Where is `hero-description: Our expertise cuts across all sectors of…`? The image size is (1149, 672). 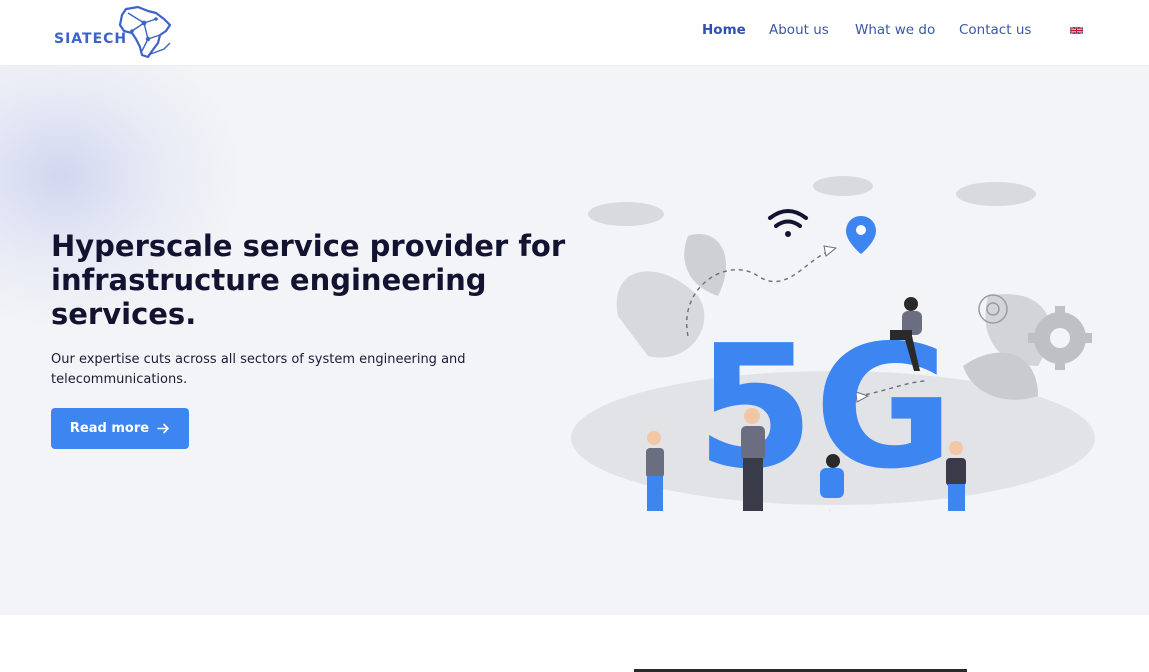
hero-description: Our expertise cuts across all sectors of… is located at coordinates (258, 369).